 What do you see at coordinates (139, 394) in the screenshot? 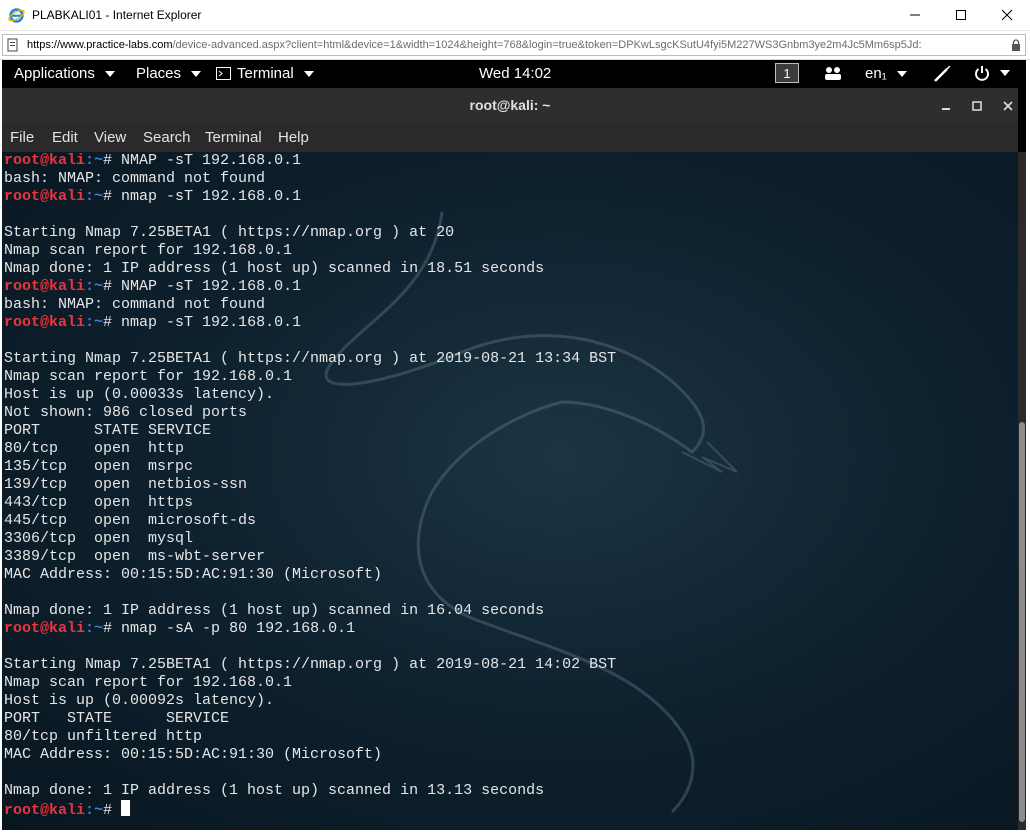
I see `output-line: Host is up (0.00033s latency).` at bounding box center [139, 394].